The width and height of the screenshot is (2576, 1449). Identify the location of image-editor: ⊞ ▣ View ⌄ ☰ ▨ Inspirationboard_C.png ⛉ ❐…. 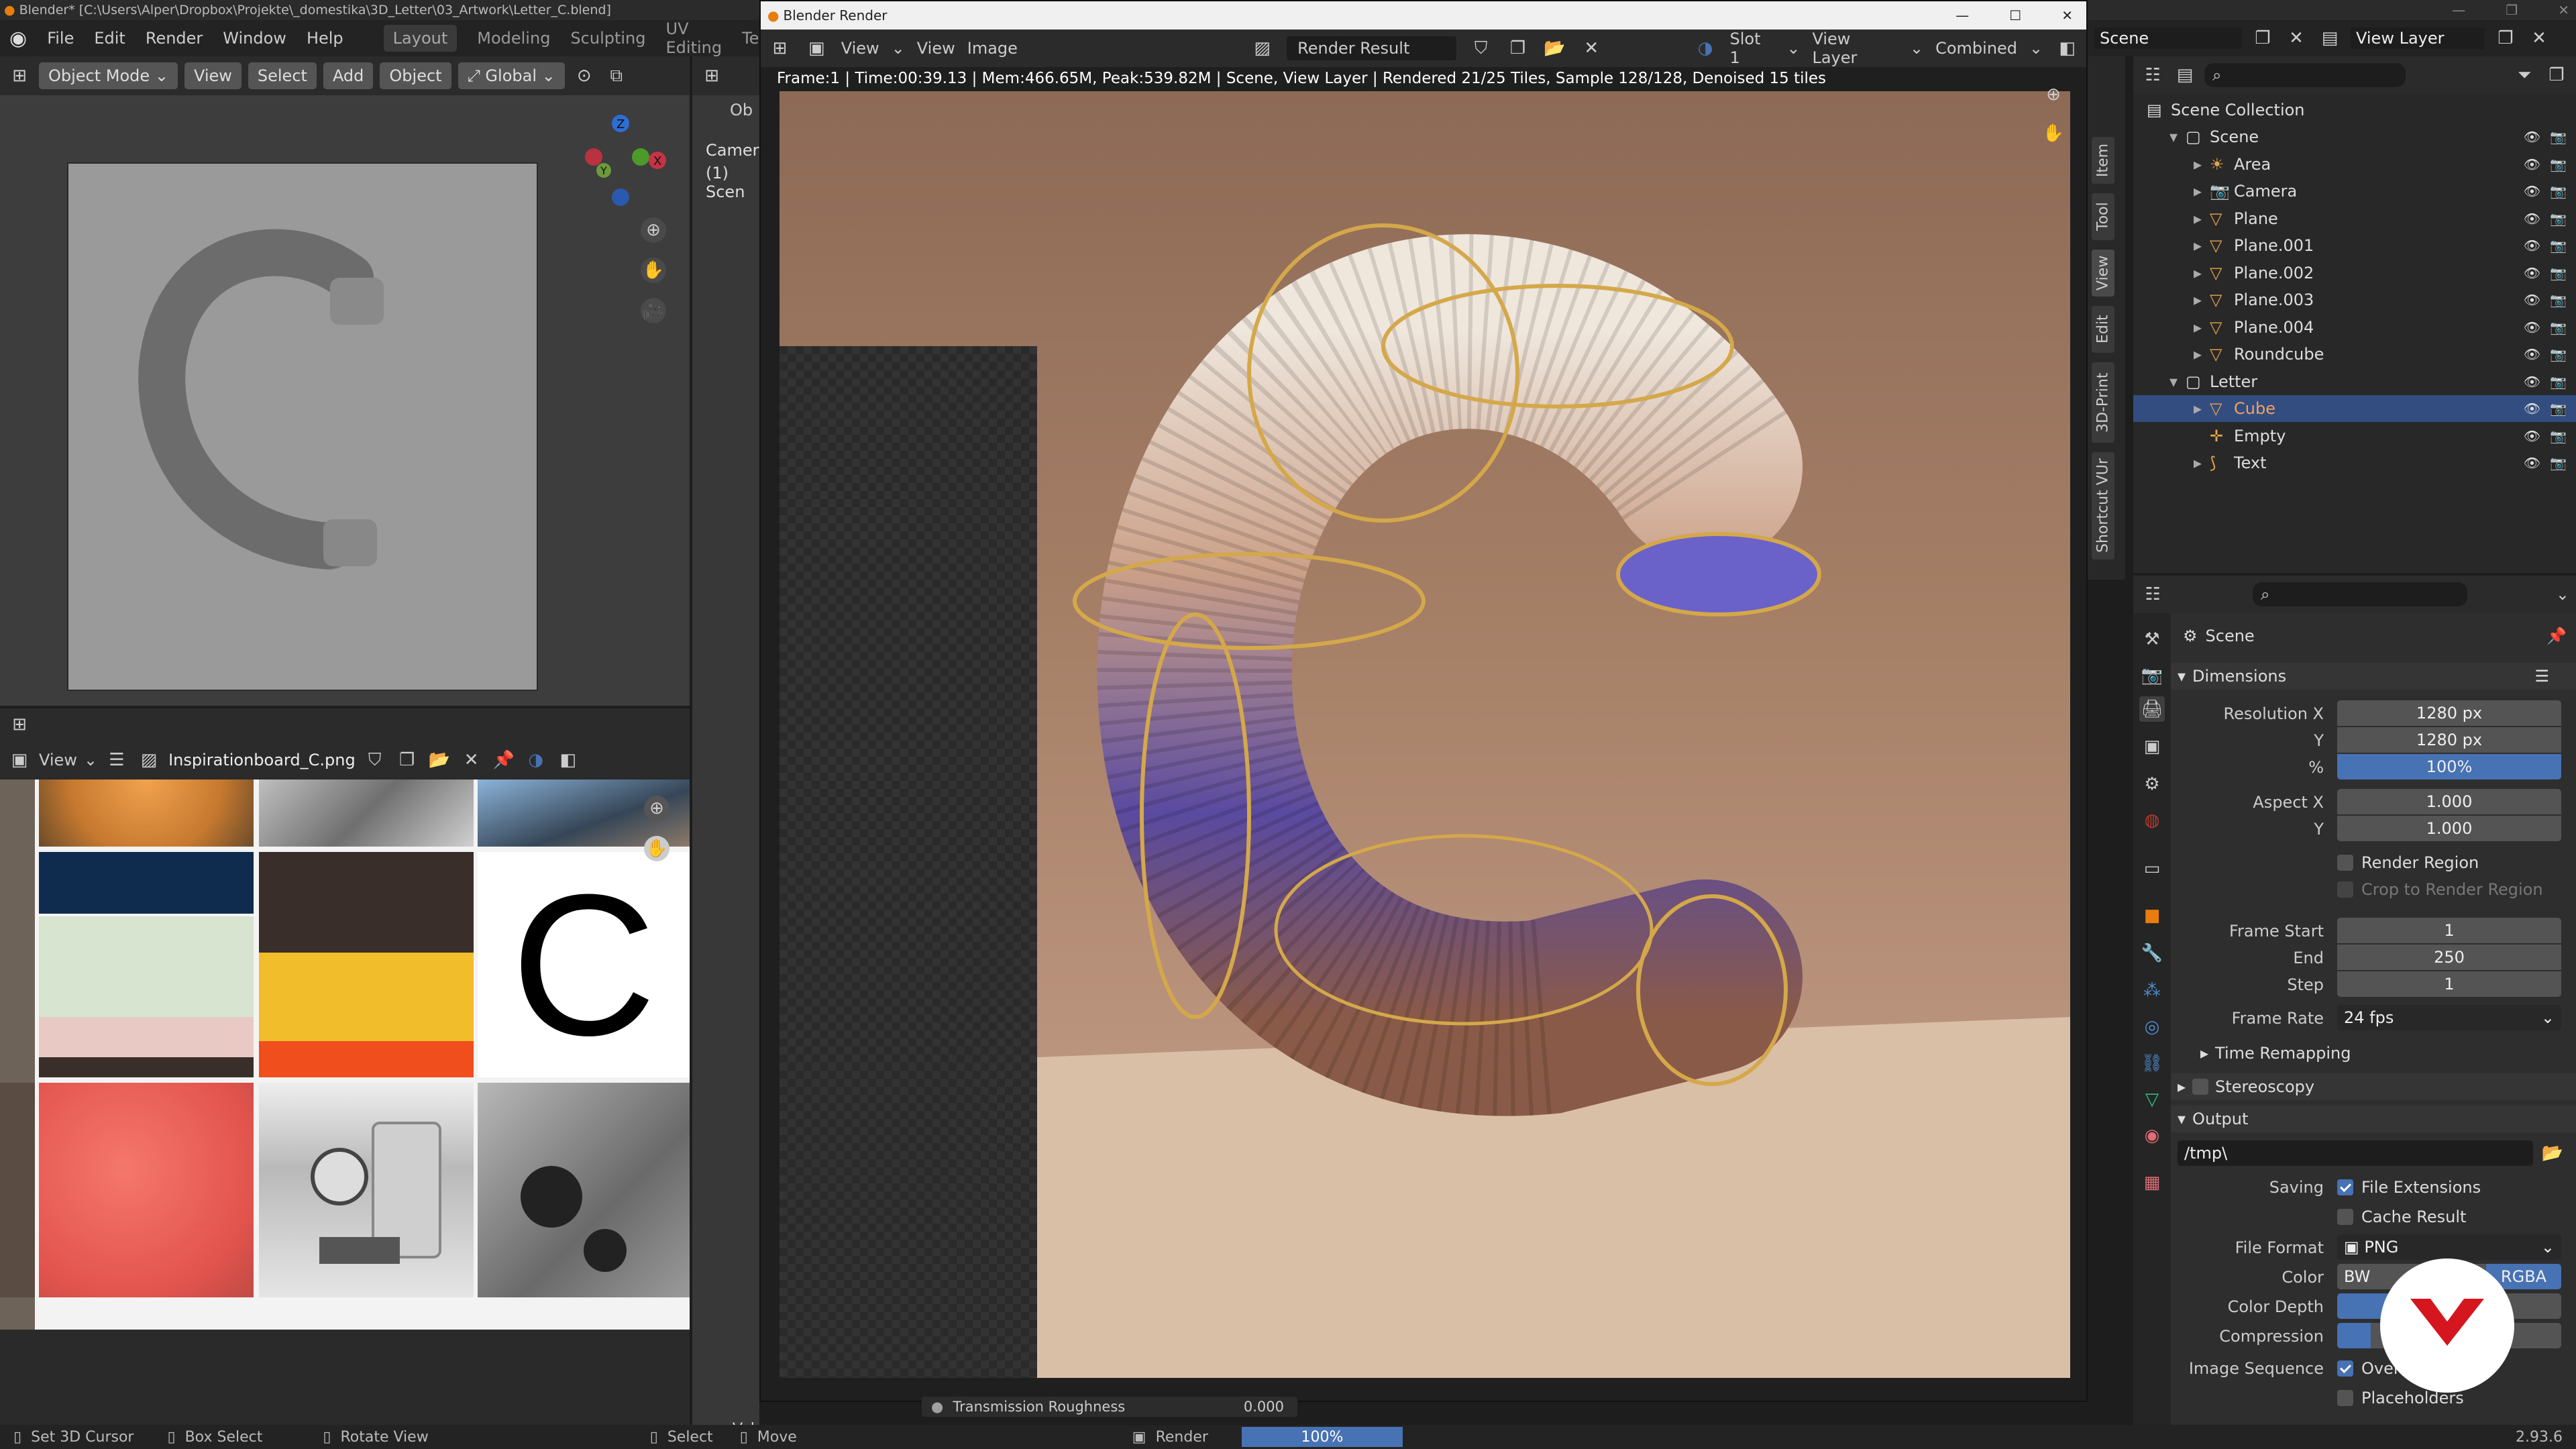
(345, 1066).